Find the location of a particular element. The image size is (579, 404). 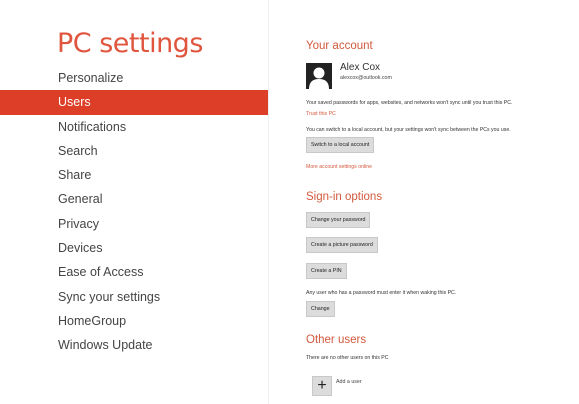

sidebar-item-search: Search is located at coordinates (134, 151).